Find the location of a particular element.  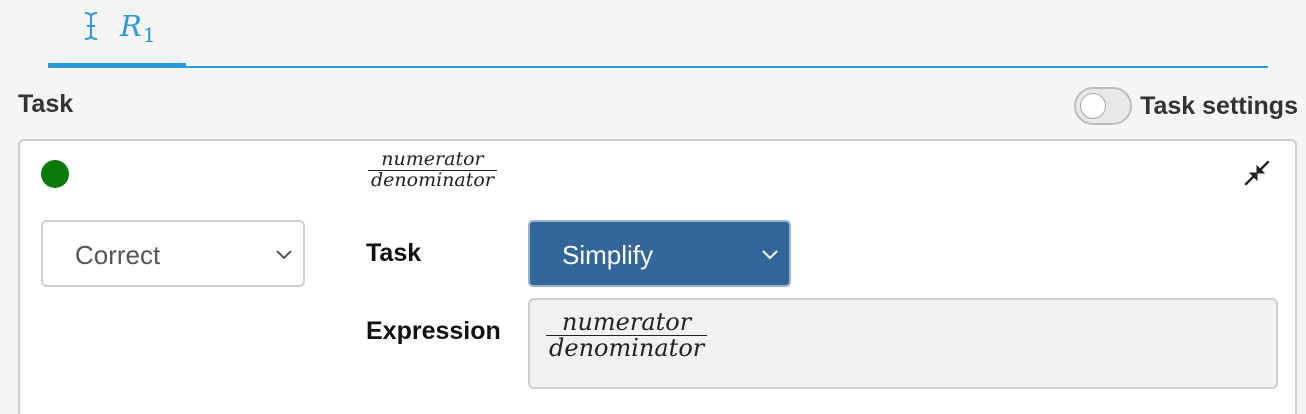

status-dot is located at coordinates (55, 174).